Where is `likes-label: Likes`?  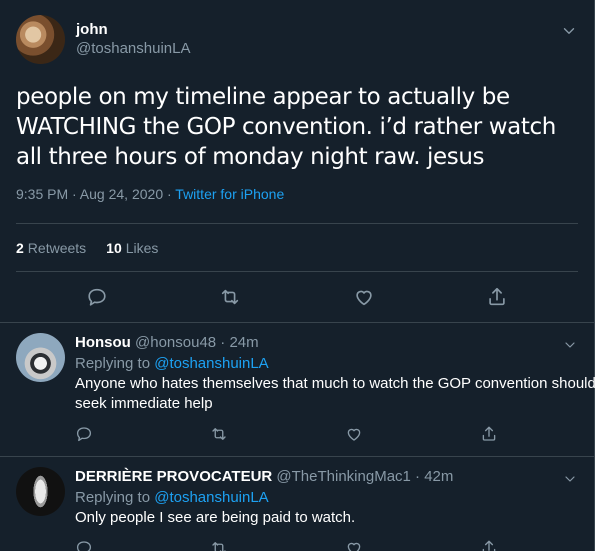 likes-label: Likes is located at coordinates (142, 247).